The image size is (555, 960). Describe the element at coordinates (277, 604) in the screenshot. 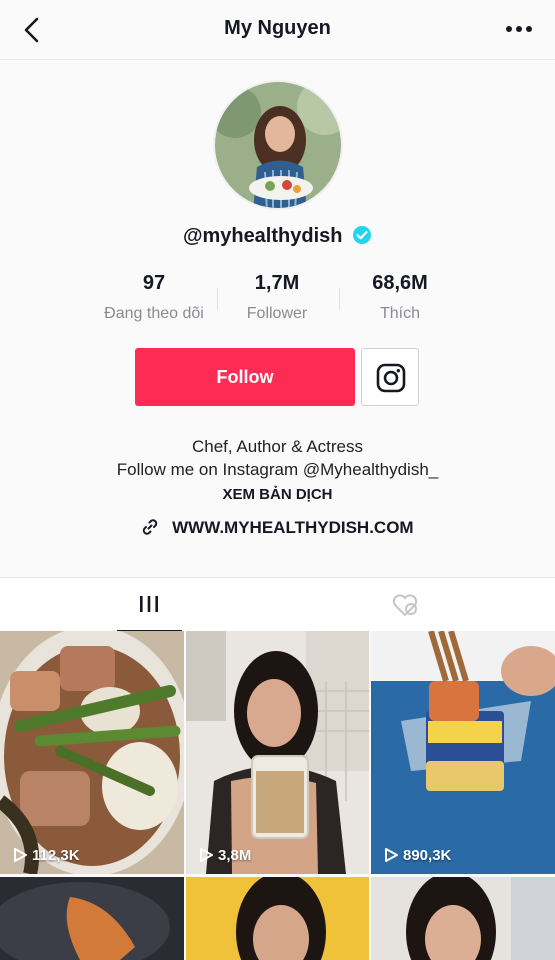

I see `content-tabs` at that location.